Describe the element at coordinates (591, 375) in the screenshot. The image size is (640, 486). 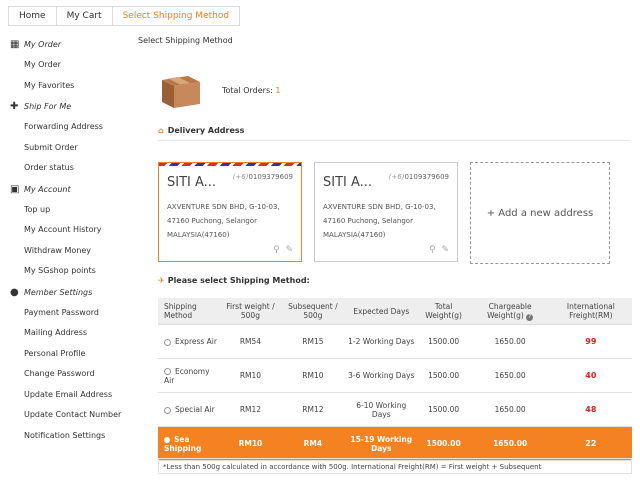
I see `freight-value: 40` at that location.